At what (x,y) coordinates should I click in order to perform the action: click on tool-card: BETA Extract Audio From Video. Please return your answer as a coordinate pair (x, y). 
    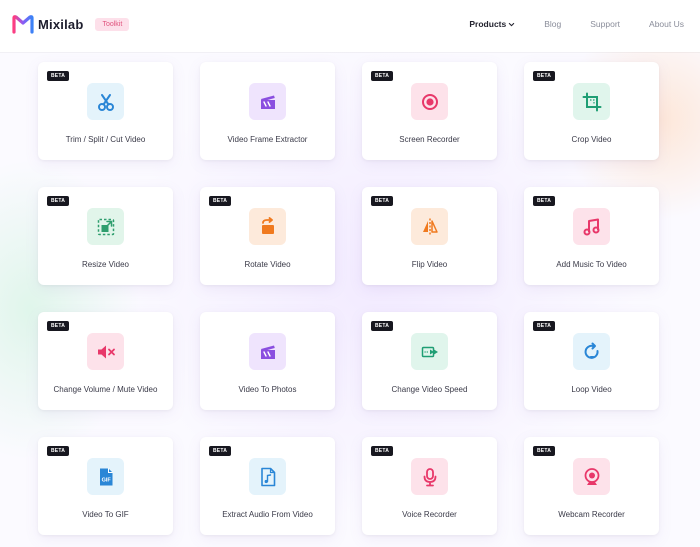
    Looking at the image, I should click on (267, 486).